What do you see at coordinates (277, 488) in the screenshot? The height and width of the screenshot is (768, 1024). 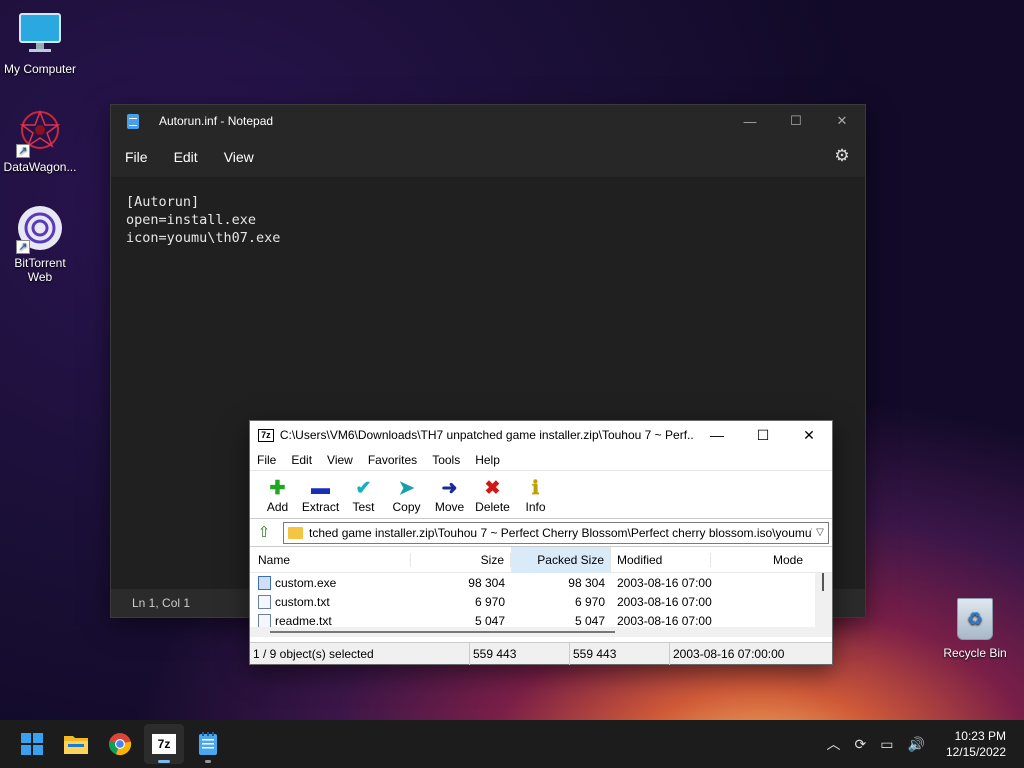 I see `plus-icon: ✚` at bounding box center [277, 488].